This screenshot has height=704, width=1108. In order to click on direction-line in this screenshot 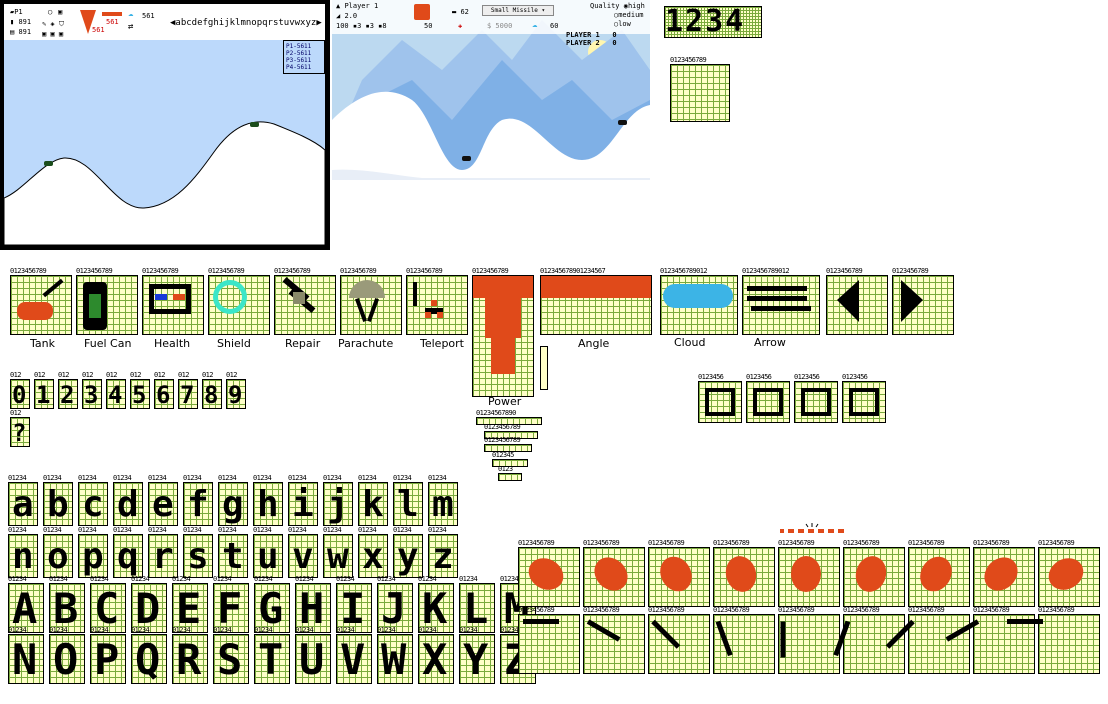, I will do `click(666, 634)`.